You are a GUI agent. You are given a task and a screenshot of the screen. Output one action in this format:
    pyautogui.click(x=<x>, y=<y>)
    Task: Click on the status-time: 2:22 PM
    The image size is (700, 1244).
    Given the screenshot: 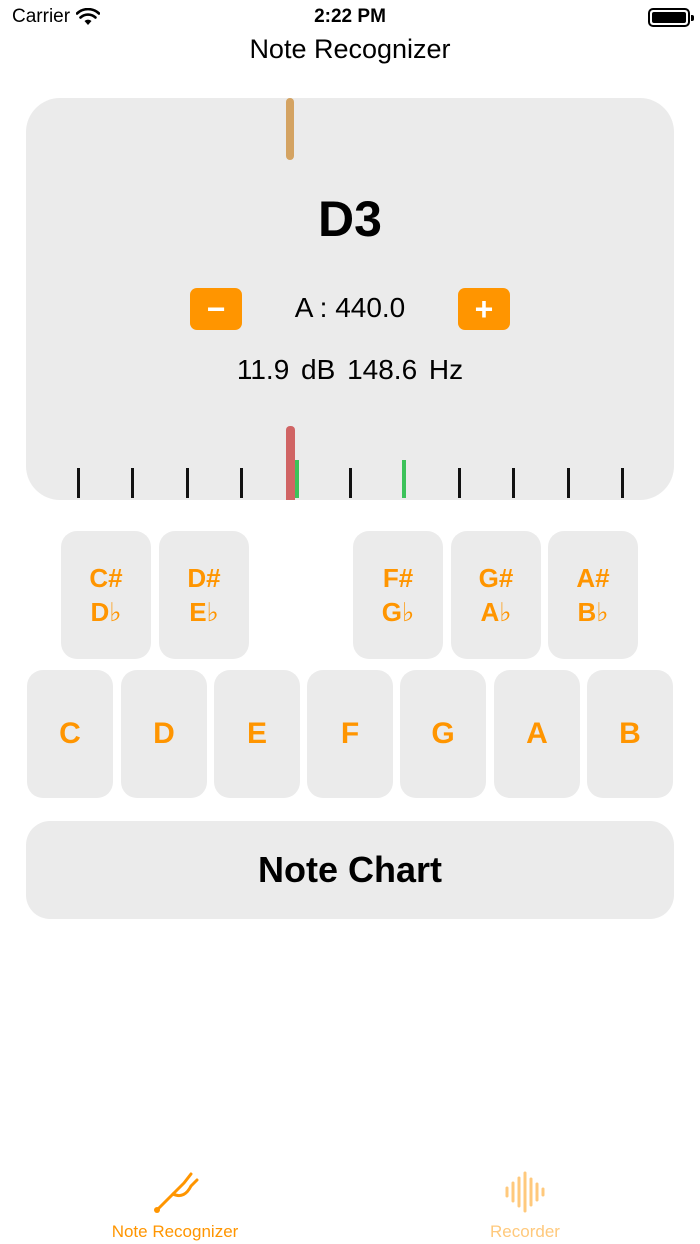 What is the action you would take?
    pyautogui.click(x=350, y=16)
    